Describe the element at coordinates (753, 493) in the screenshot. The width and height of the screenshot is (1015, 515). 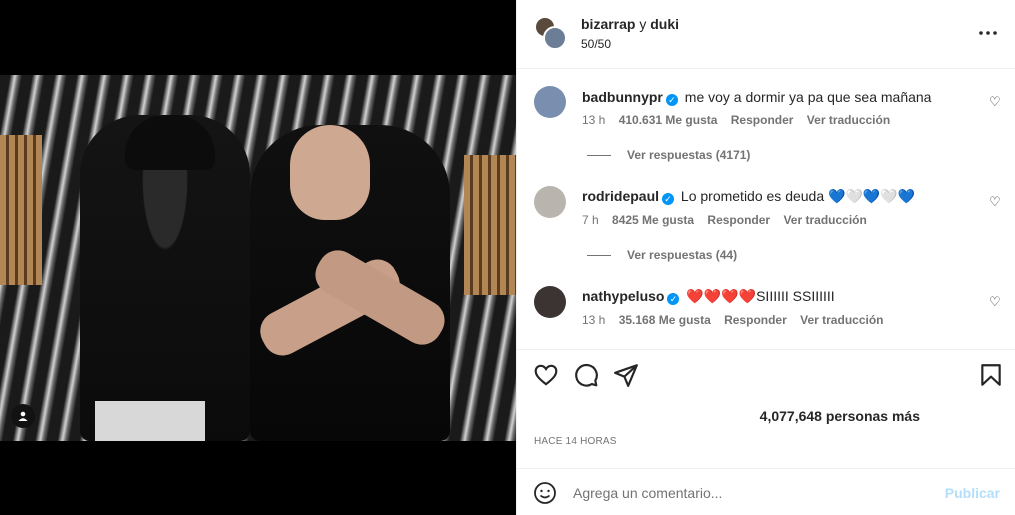
I see `comment-input` at that location.